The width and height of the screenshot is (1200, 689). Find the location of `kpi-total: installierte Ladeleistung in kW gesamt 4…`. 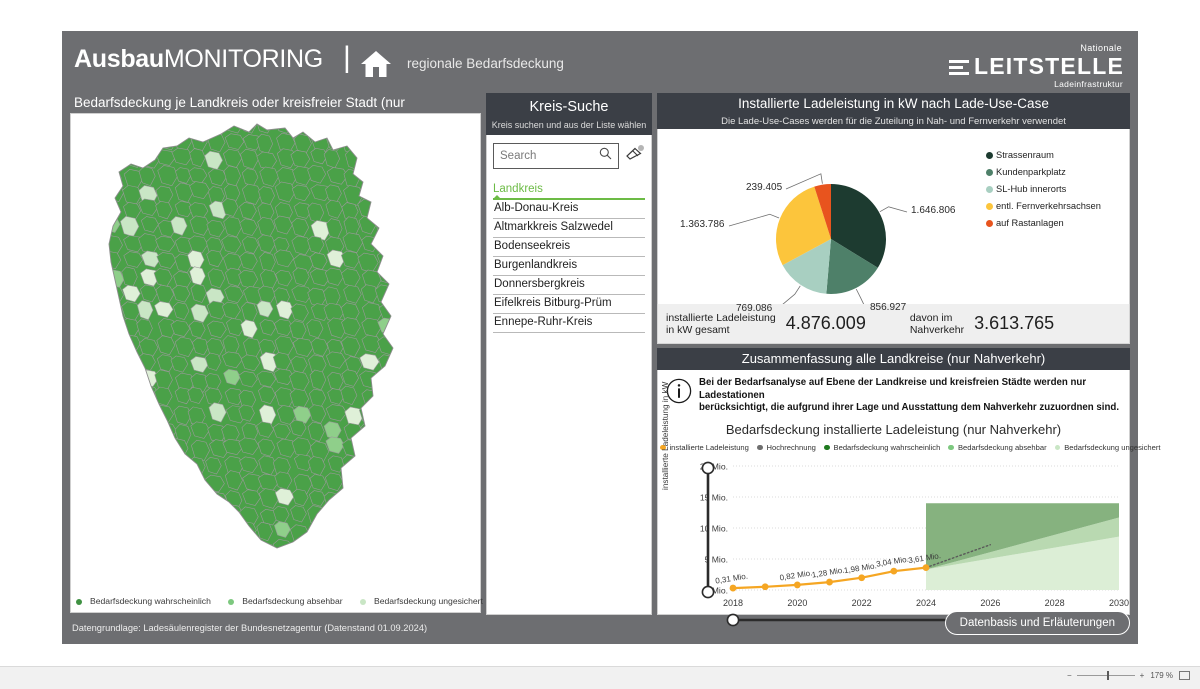

kpi-total: installierte Ladeleistung in kW gesamt 4… is located at coordinates (766, 324).